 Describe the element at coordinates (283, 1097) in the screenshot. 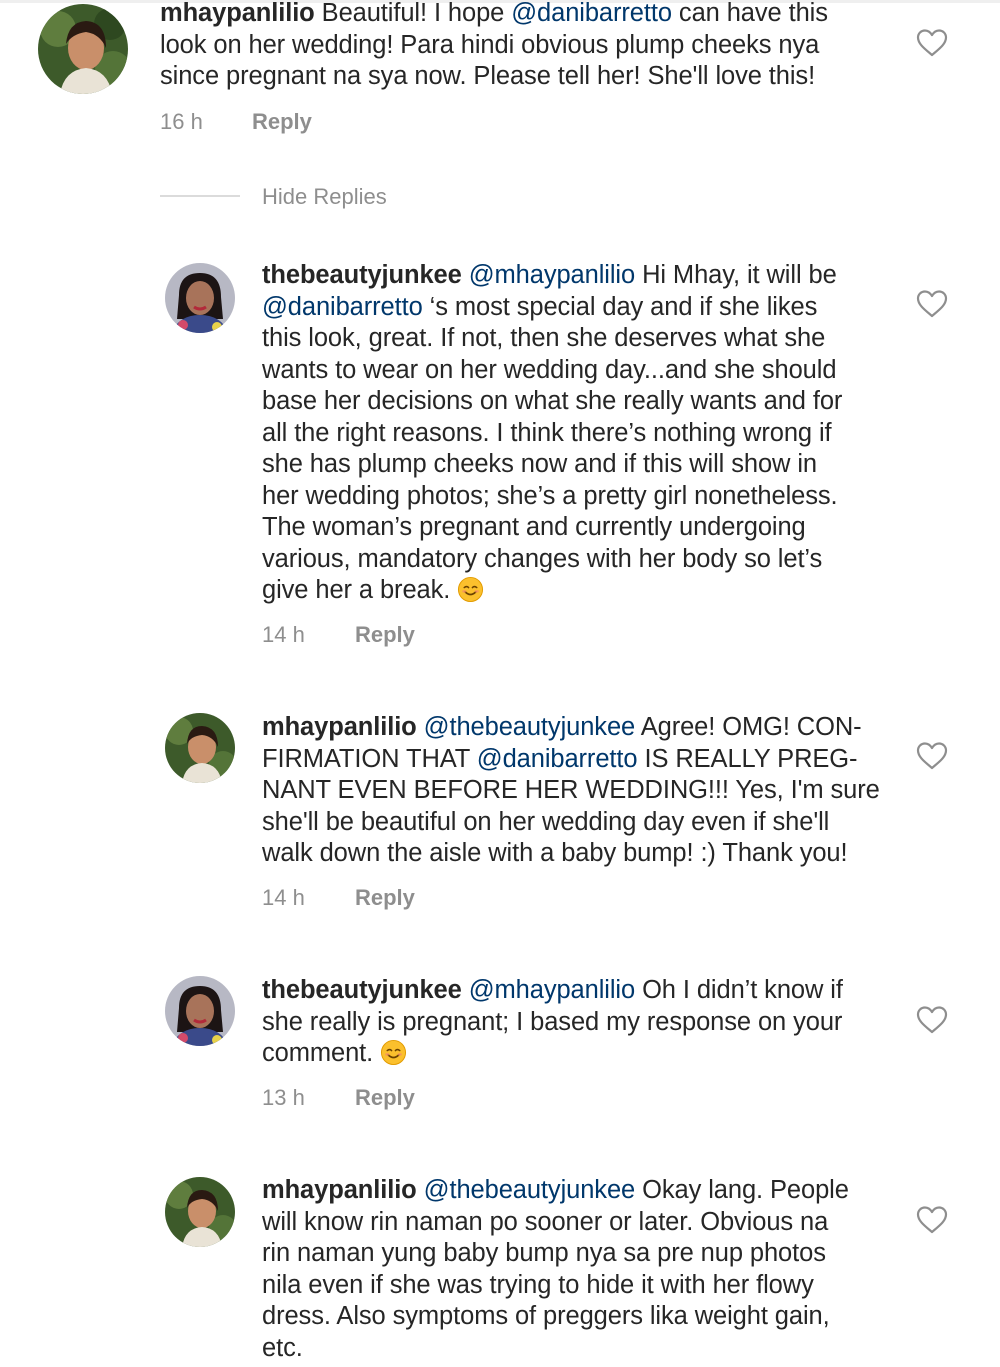

I see `comment-timestamp: 13 h` at that location.